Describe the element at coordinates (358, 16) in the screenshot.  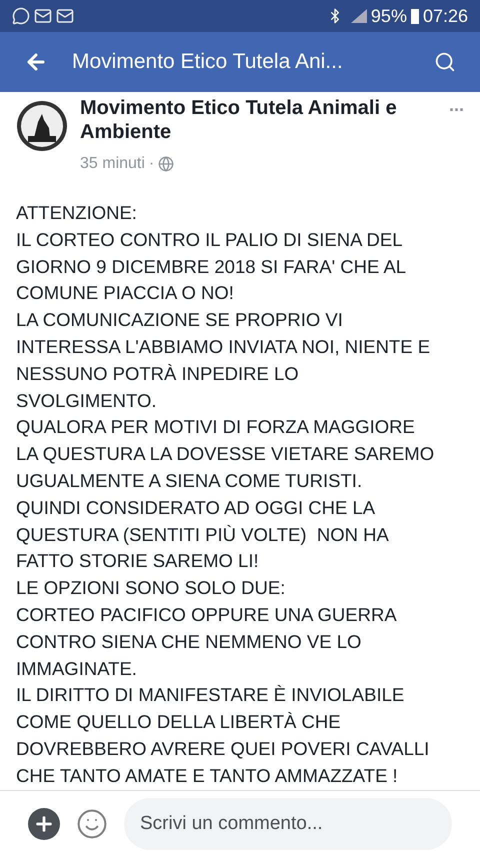
I see `signal-icon` at that location.